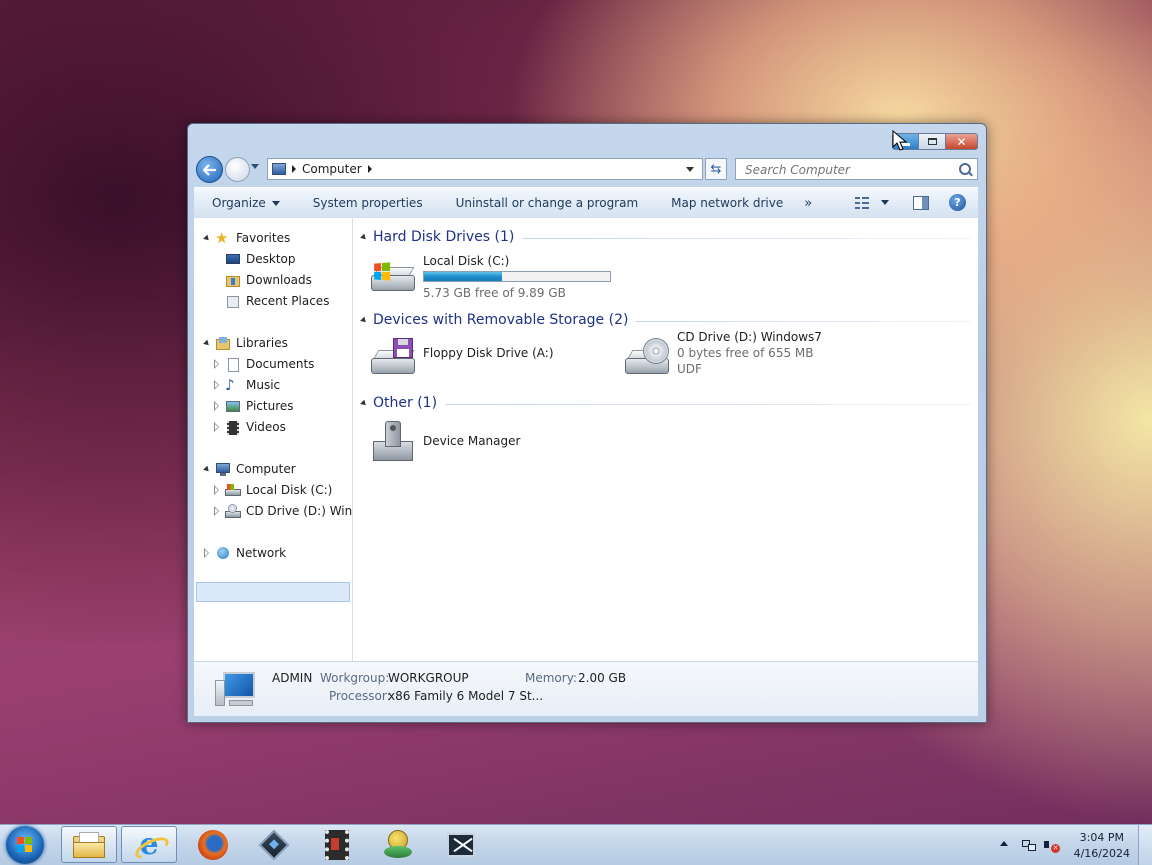 Image resolution: width=1152 pixels, height=865 pixels. Describe the element at coordinates (266, 427) in the screenshot. I see `tree-videos-label: Videos` at that location.